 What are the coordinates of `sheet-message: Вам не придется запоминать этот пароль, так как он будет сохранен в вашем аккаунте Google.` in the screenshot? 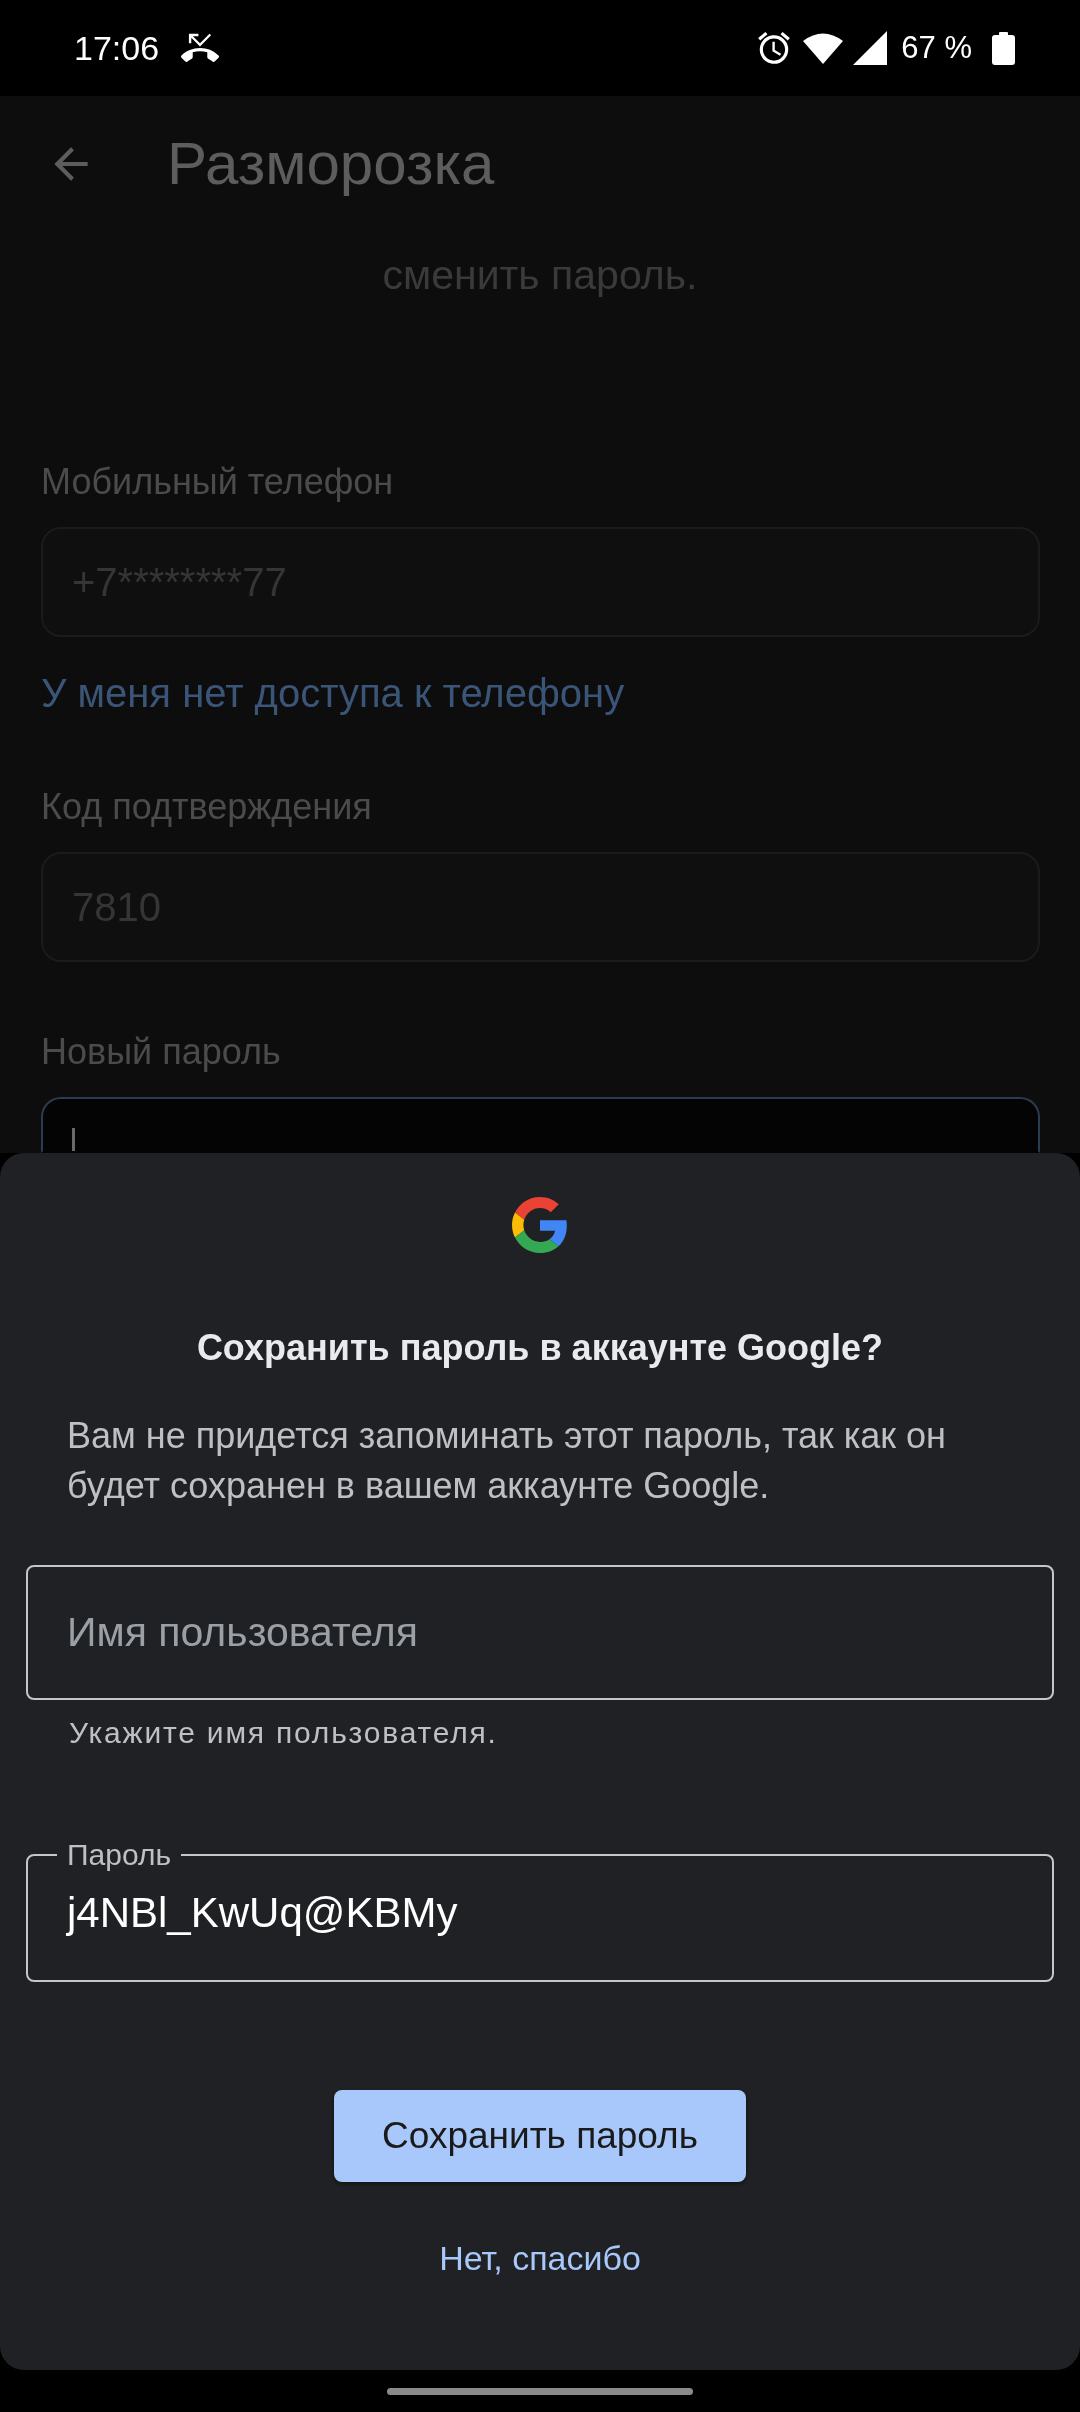 It's located at (506, 1461).